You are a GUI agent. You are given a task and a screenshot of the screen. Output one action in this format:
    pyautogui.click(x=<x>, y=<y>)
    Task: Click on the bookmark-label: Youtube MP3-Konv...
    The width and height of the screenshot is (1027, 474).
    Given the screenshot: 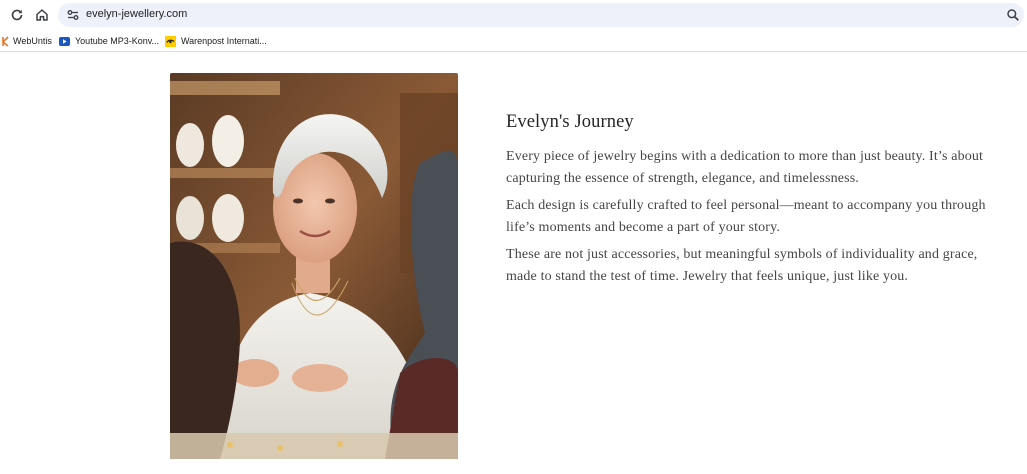 What is the action you would take?
    pyautogui.click(x=117, y=41)
    